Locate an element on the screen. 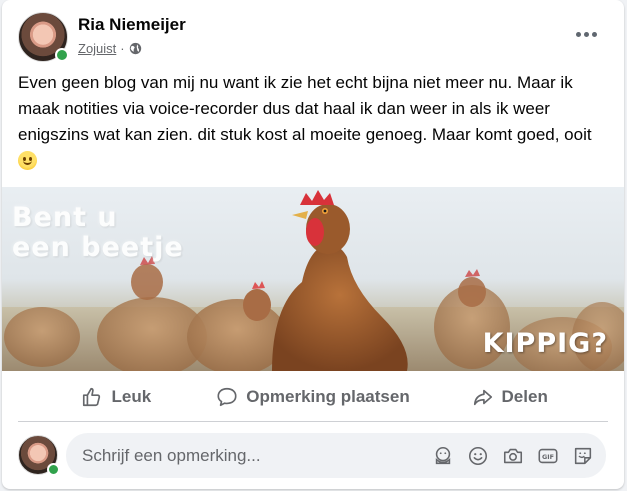  avatar-sticker-icon is located at coordinates (442, 455).